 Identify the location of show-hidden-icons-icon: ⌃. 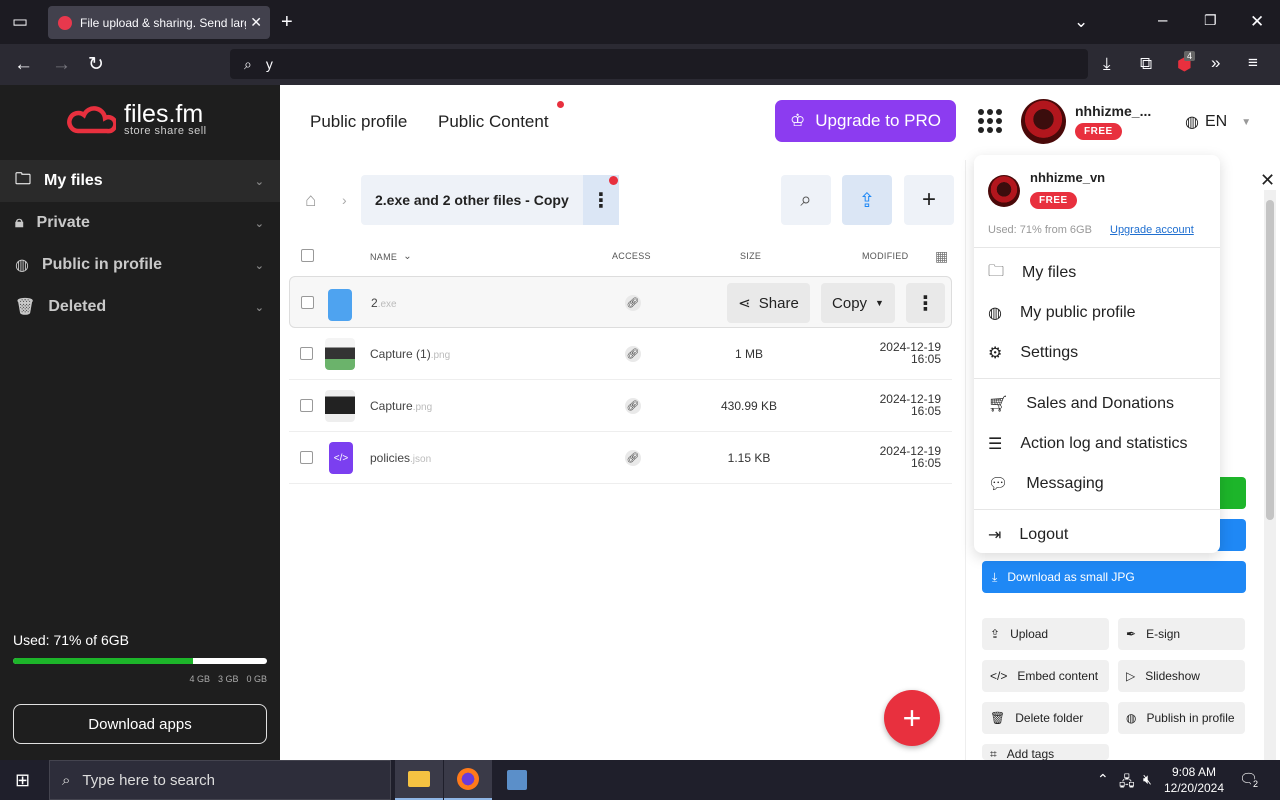
(1103, 779).